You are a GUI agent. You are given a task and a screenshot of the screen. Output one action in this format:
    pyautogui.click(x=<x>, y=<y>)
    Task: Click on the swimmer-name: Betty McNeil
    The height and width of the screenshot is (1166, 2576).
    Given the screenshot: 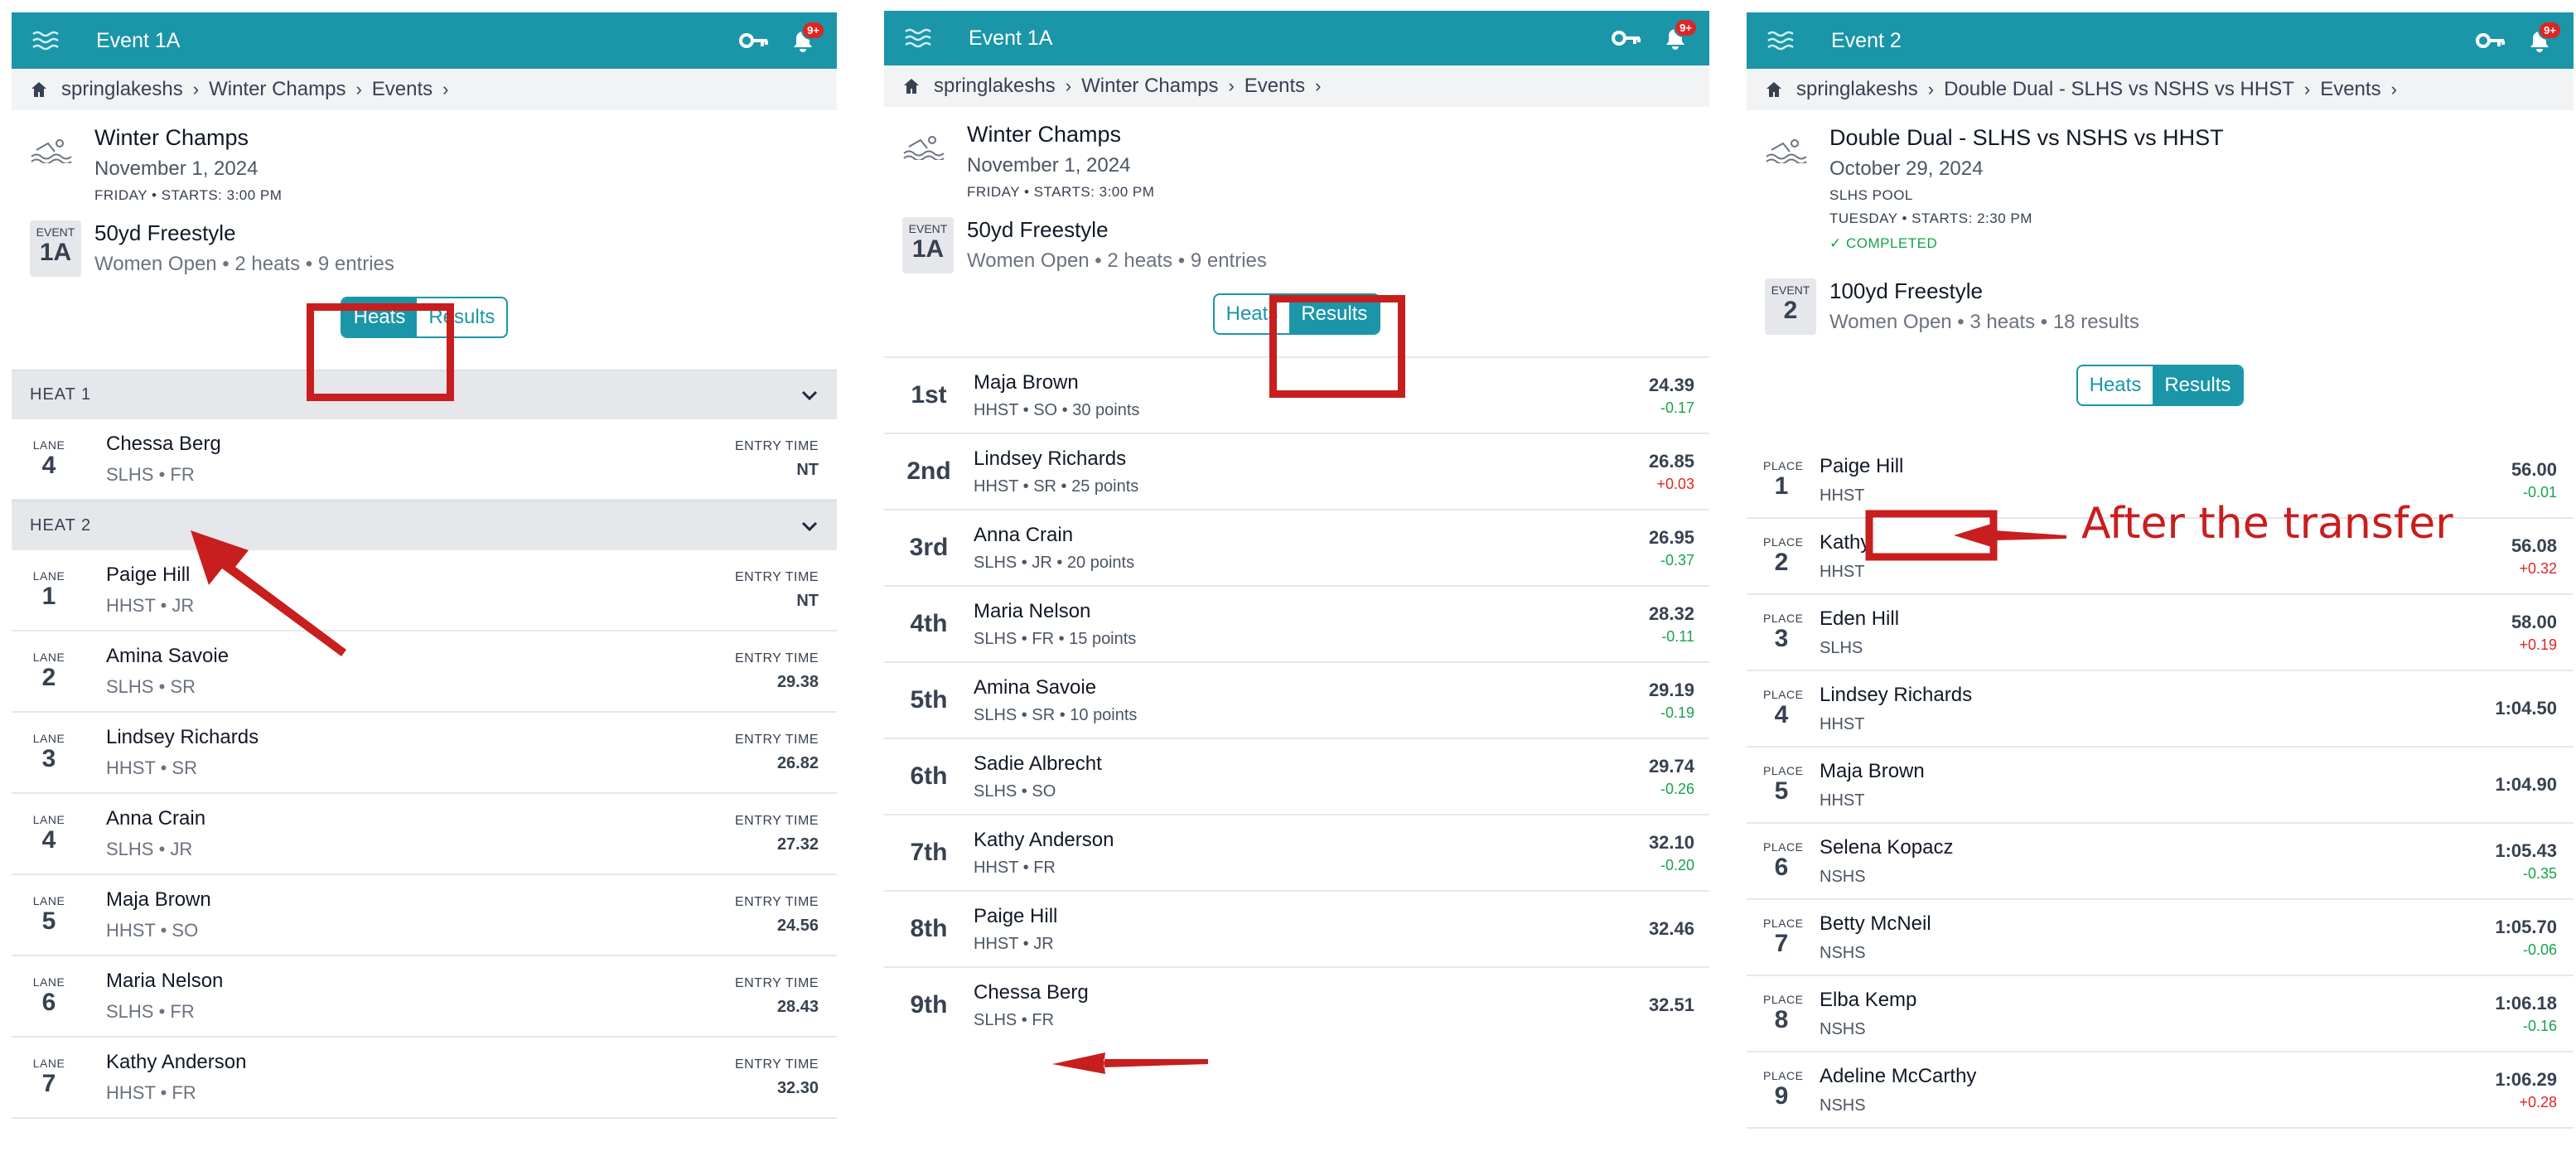 What is the action you would take?
    pyautogui.click(x=1875, y=924)
    